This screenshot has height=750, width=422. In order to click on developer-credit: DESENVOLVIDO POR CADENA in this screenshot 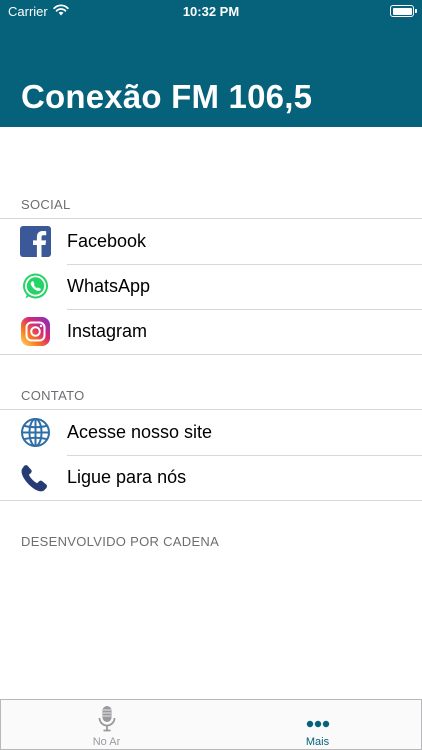, I will do `click(120, 541)`.